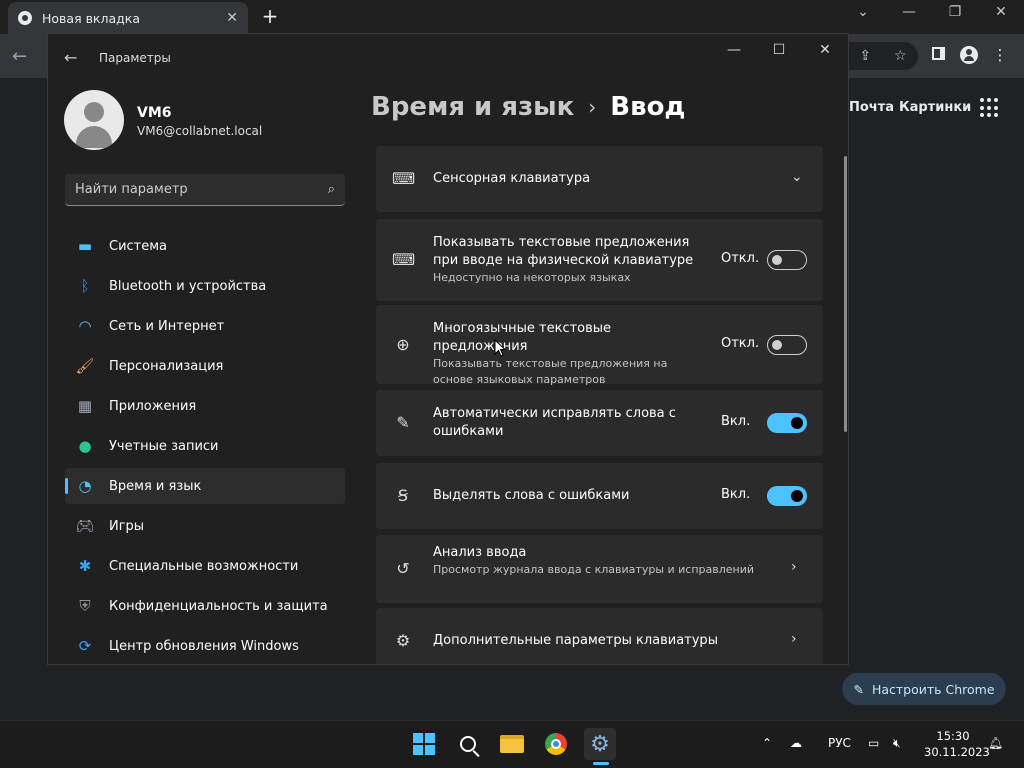  Describe the element at coordinates (900, 56) in the screenshot. I see `bookmark-star-icon: ☆` at that location.